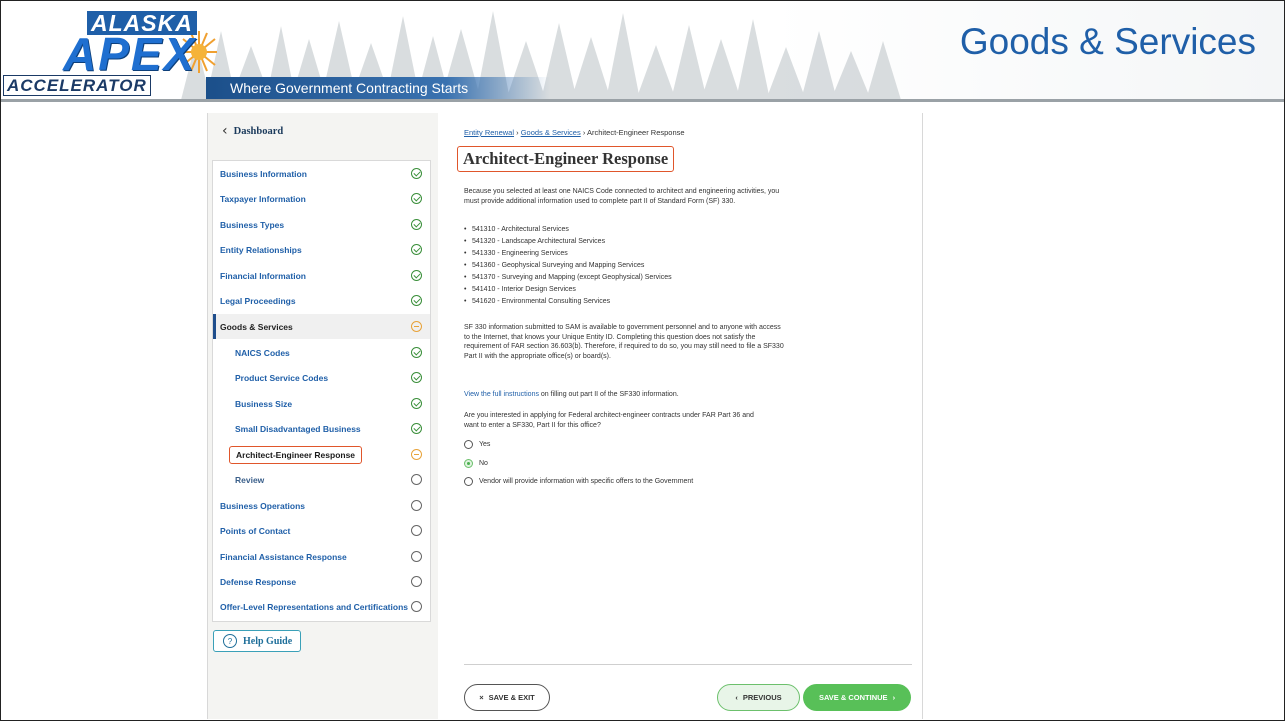 This screenshot has width=1285, height=721. Describe the element at coordinates (853, 697) in the screenshot. I see `save-continue-label: SAVE & CONTINUE` at that location.